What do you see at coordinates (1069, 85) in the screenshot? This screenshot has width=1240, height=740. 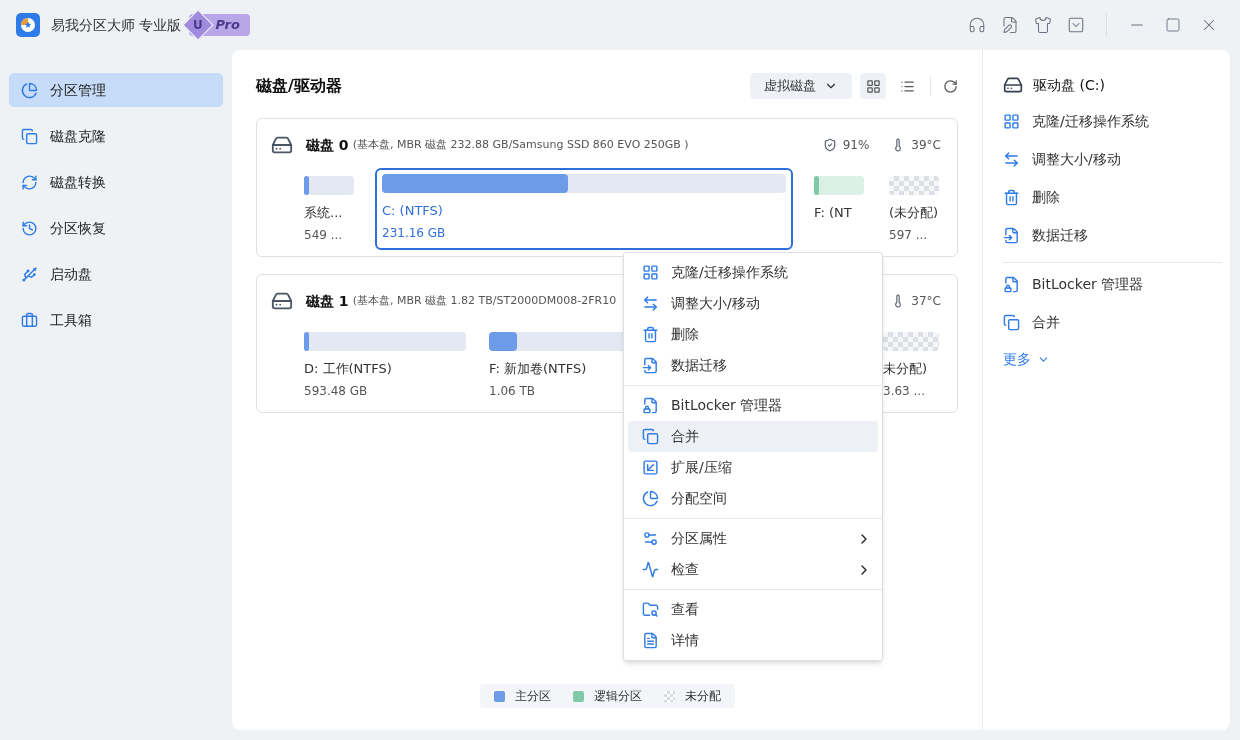 I see `drive-title: 驱动盘 (C:)` at bounding box center [1069, 85].